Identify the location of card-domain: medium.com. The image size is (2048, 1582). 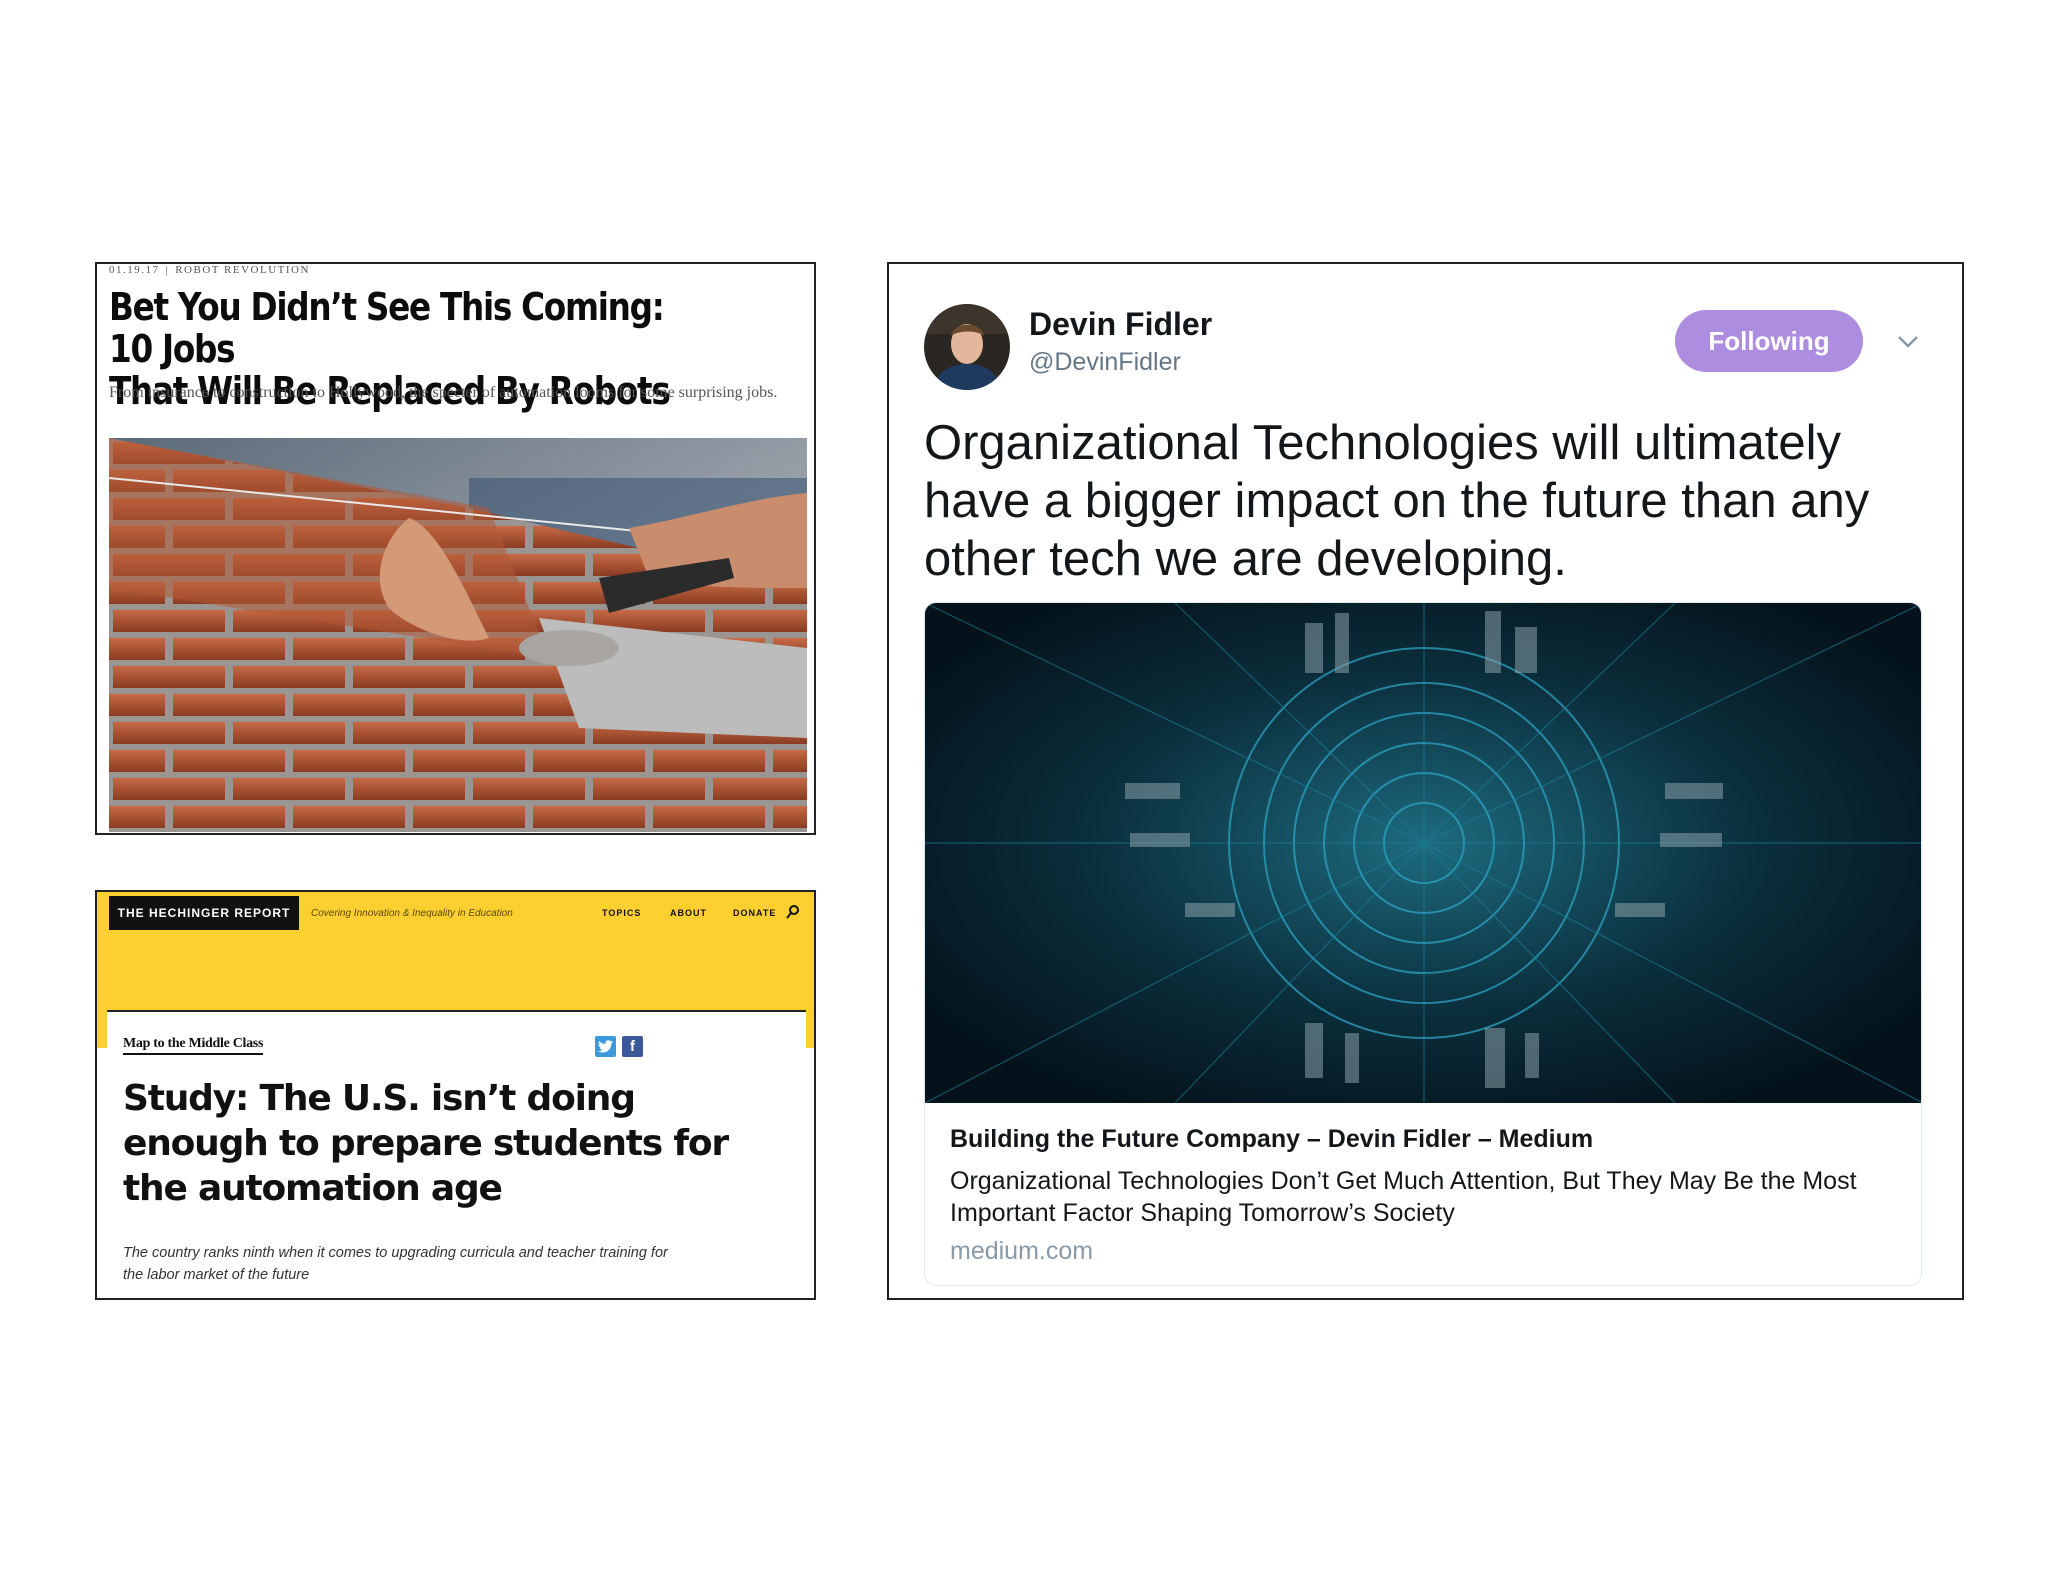
(1021, 1251).